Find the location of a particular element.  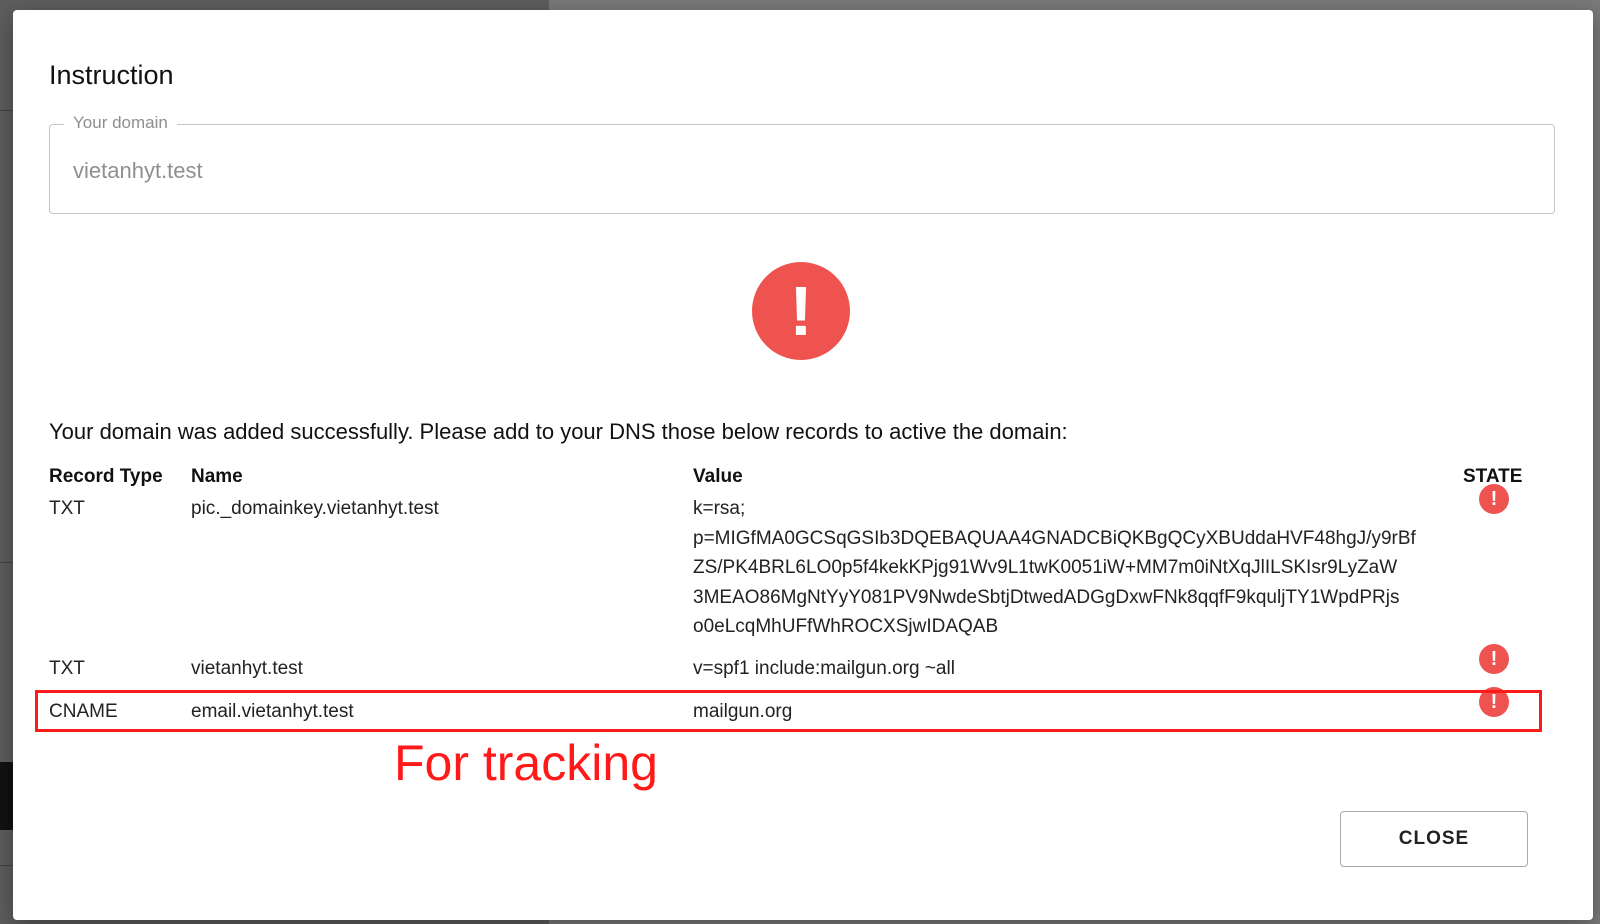

highlight-annotation-box is located at coordinates (788, 711).